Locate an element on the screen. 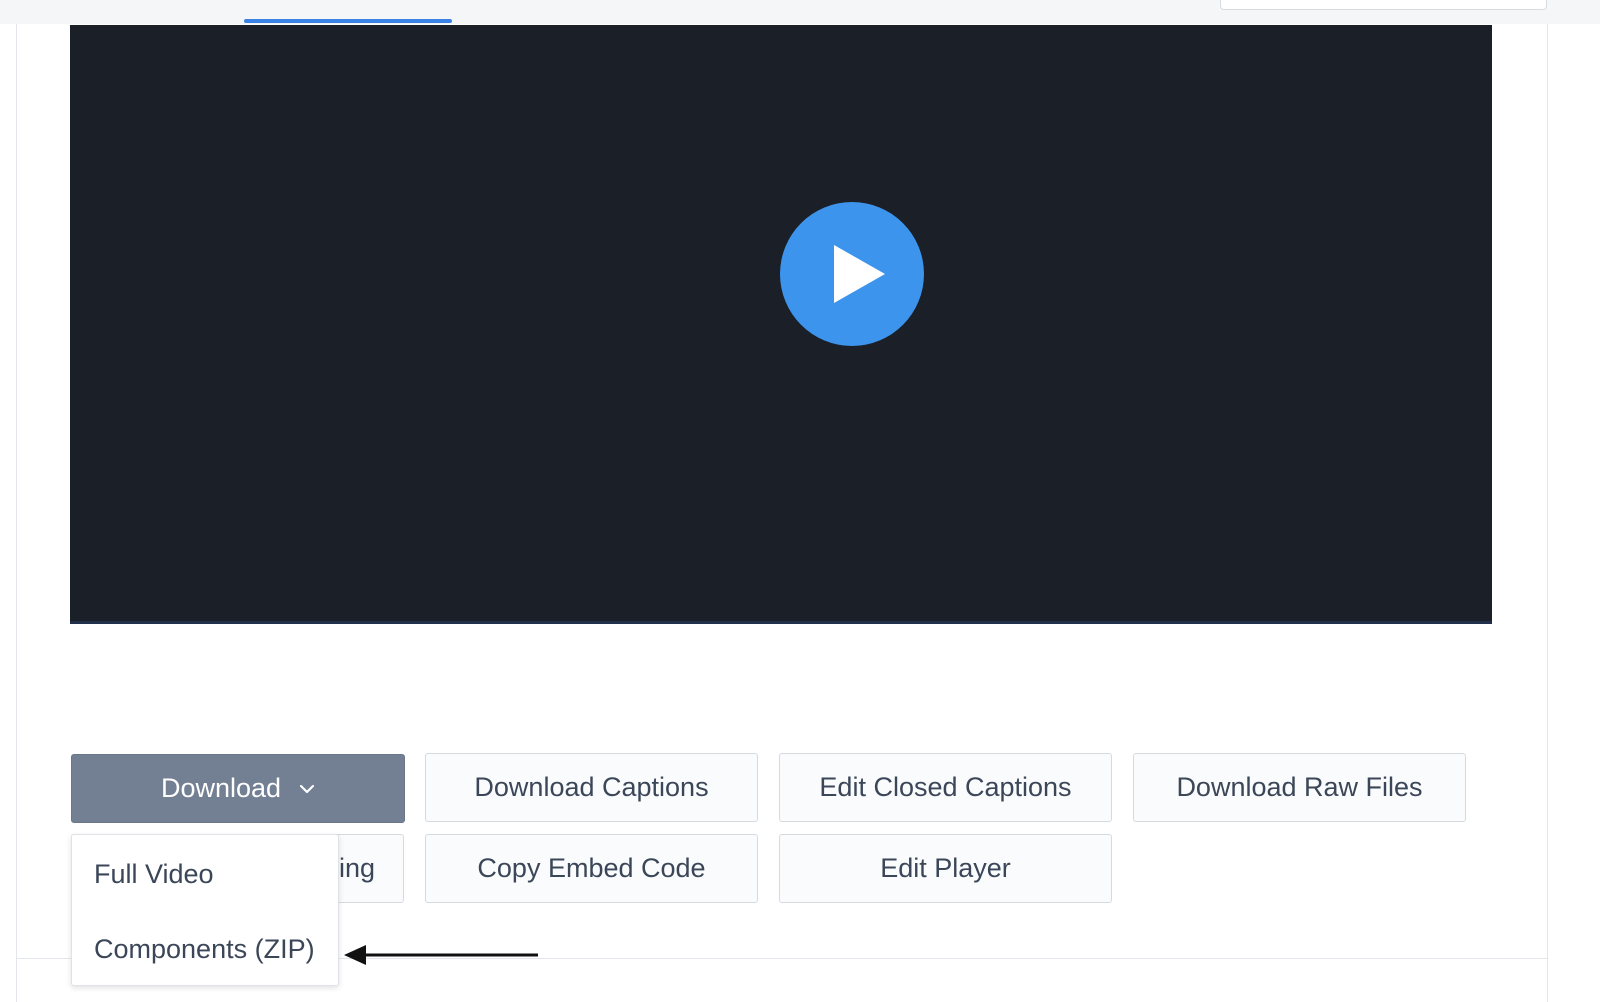  download-button-label: Download is located at coordinates (221, 788).